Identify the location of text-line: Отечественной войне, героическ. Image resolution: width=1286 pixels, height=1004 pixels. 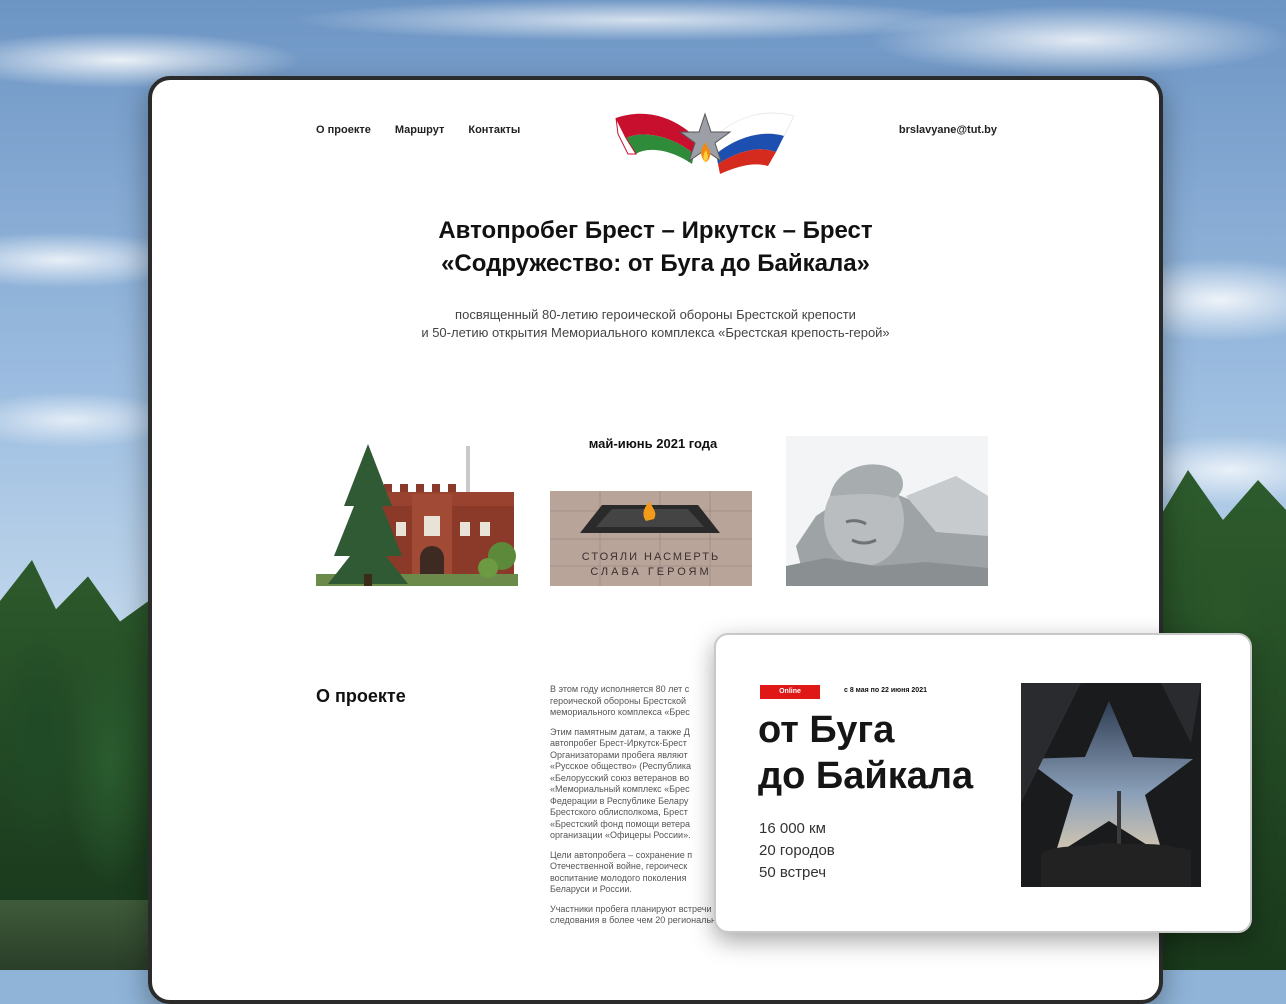
(619, 866).